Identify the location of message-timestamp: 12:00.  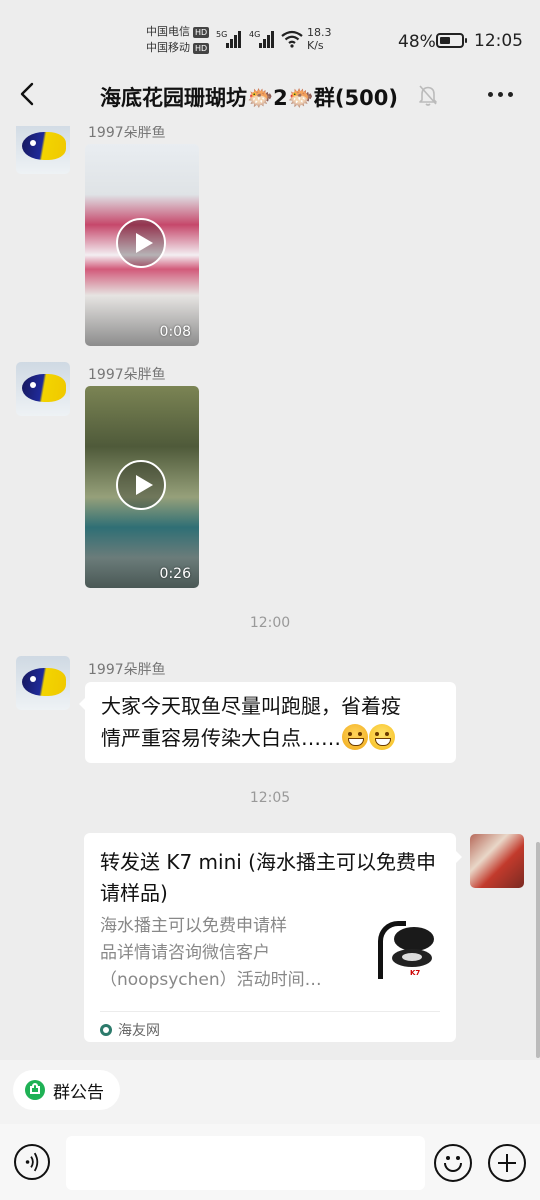
(270, 623).